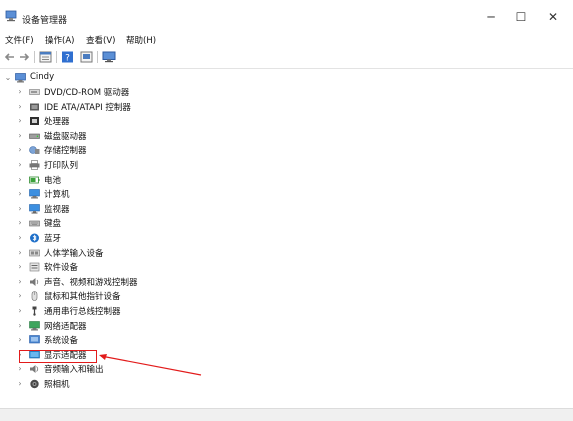 This screenshot has width=573, height=421. I want to click on back-icon, so click(10, 57).